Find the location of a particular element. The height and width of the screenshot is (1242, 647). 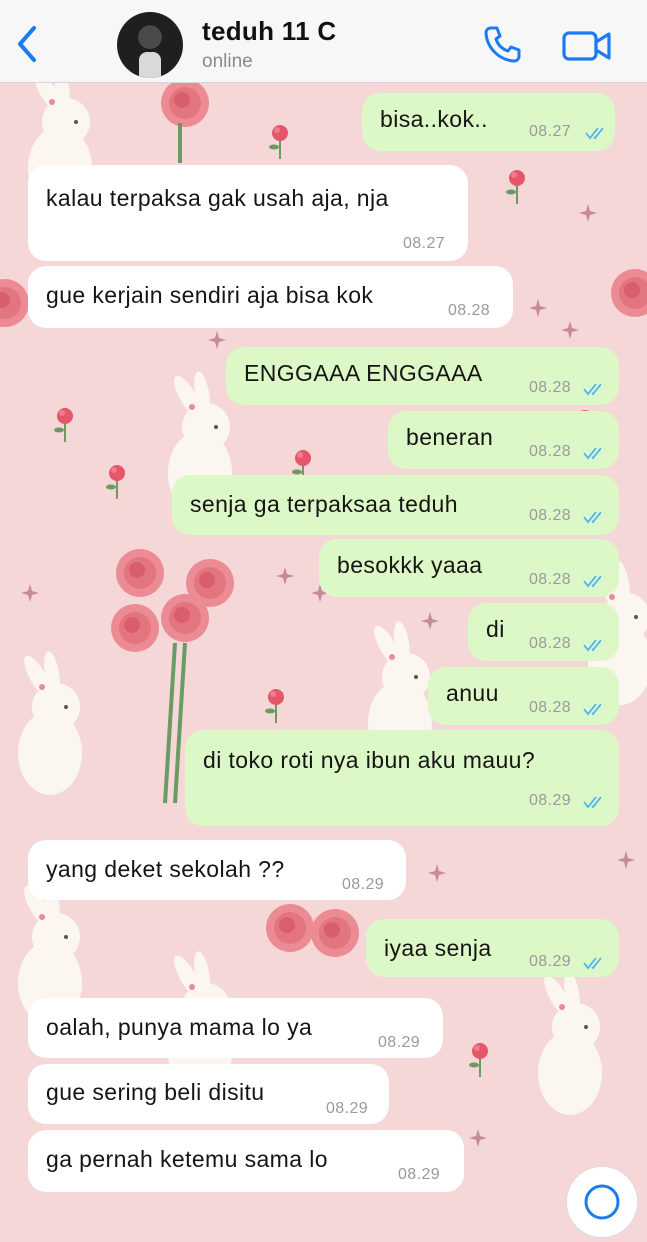

message-text: bisa..kok.. is located at coordinates (434, 119).